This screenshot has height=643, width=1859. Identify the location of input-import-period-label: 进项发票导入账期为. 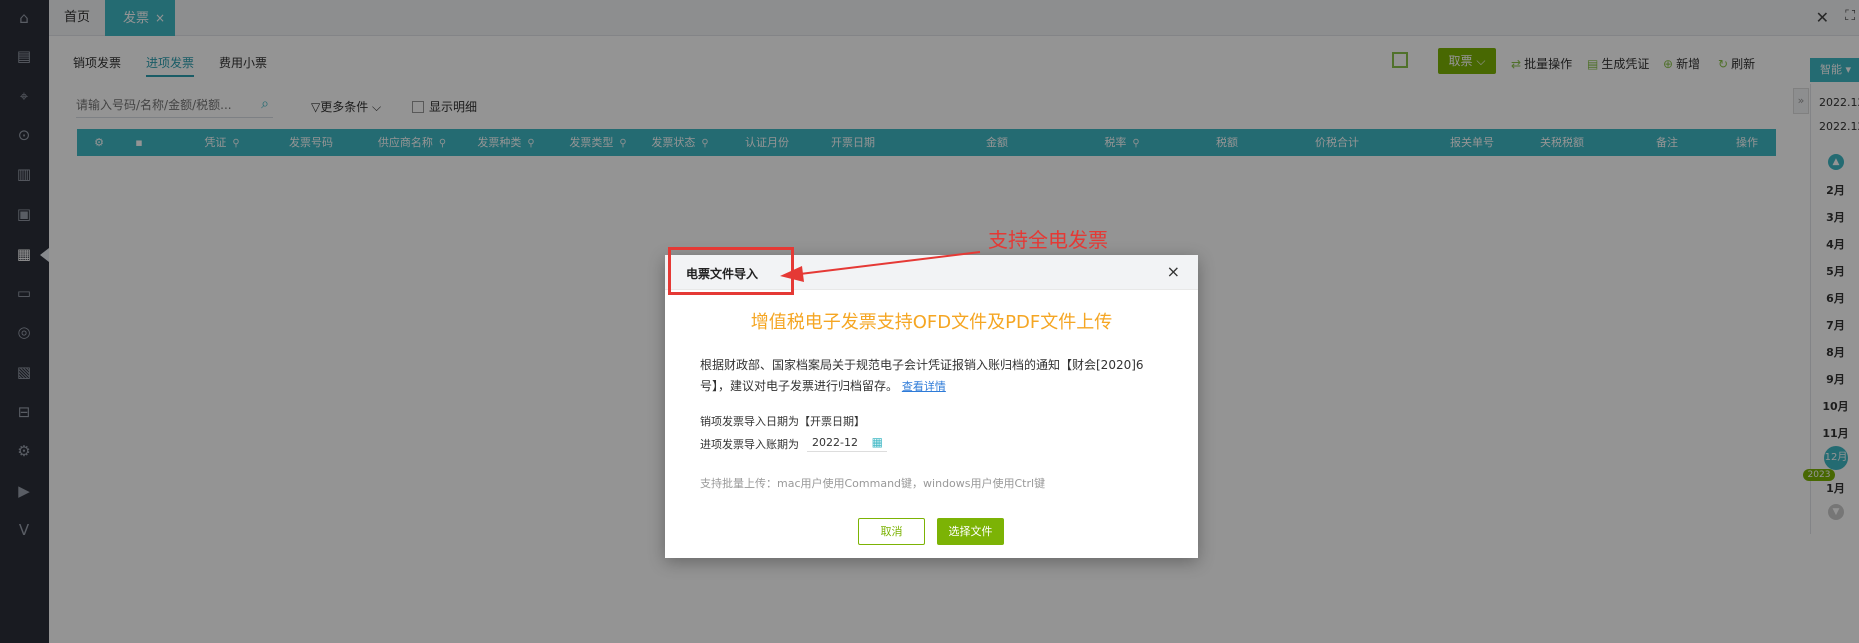
(749, 444).